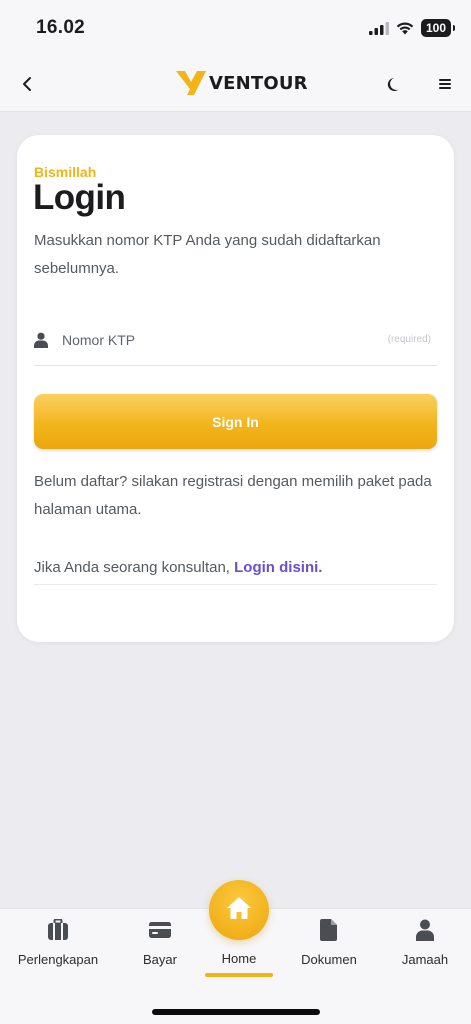 The height and width of the screenshot is (1024, 471). Describe the element at coordinates (160, 959) in the screenshot. I see `nav-label: Bayar` at that location.